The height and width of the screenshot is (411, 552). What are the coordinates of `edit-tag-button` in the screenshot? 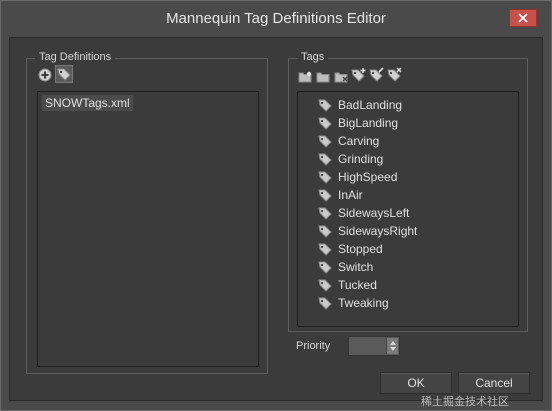 It's located at (377, 75).